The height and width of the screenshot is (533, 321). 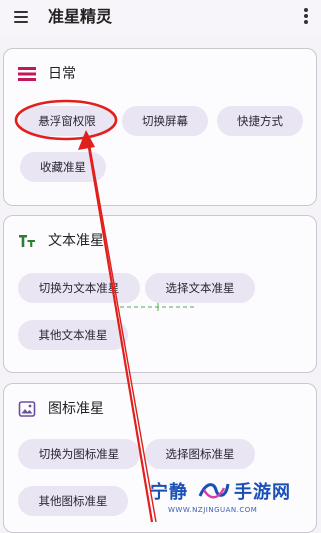 I want to click on watermark-url: WWW.NZJINGUAN.COM, so click(x=213, y=510).